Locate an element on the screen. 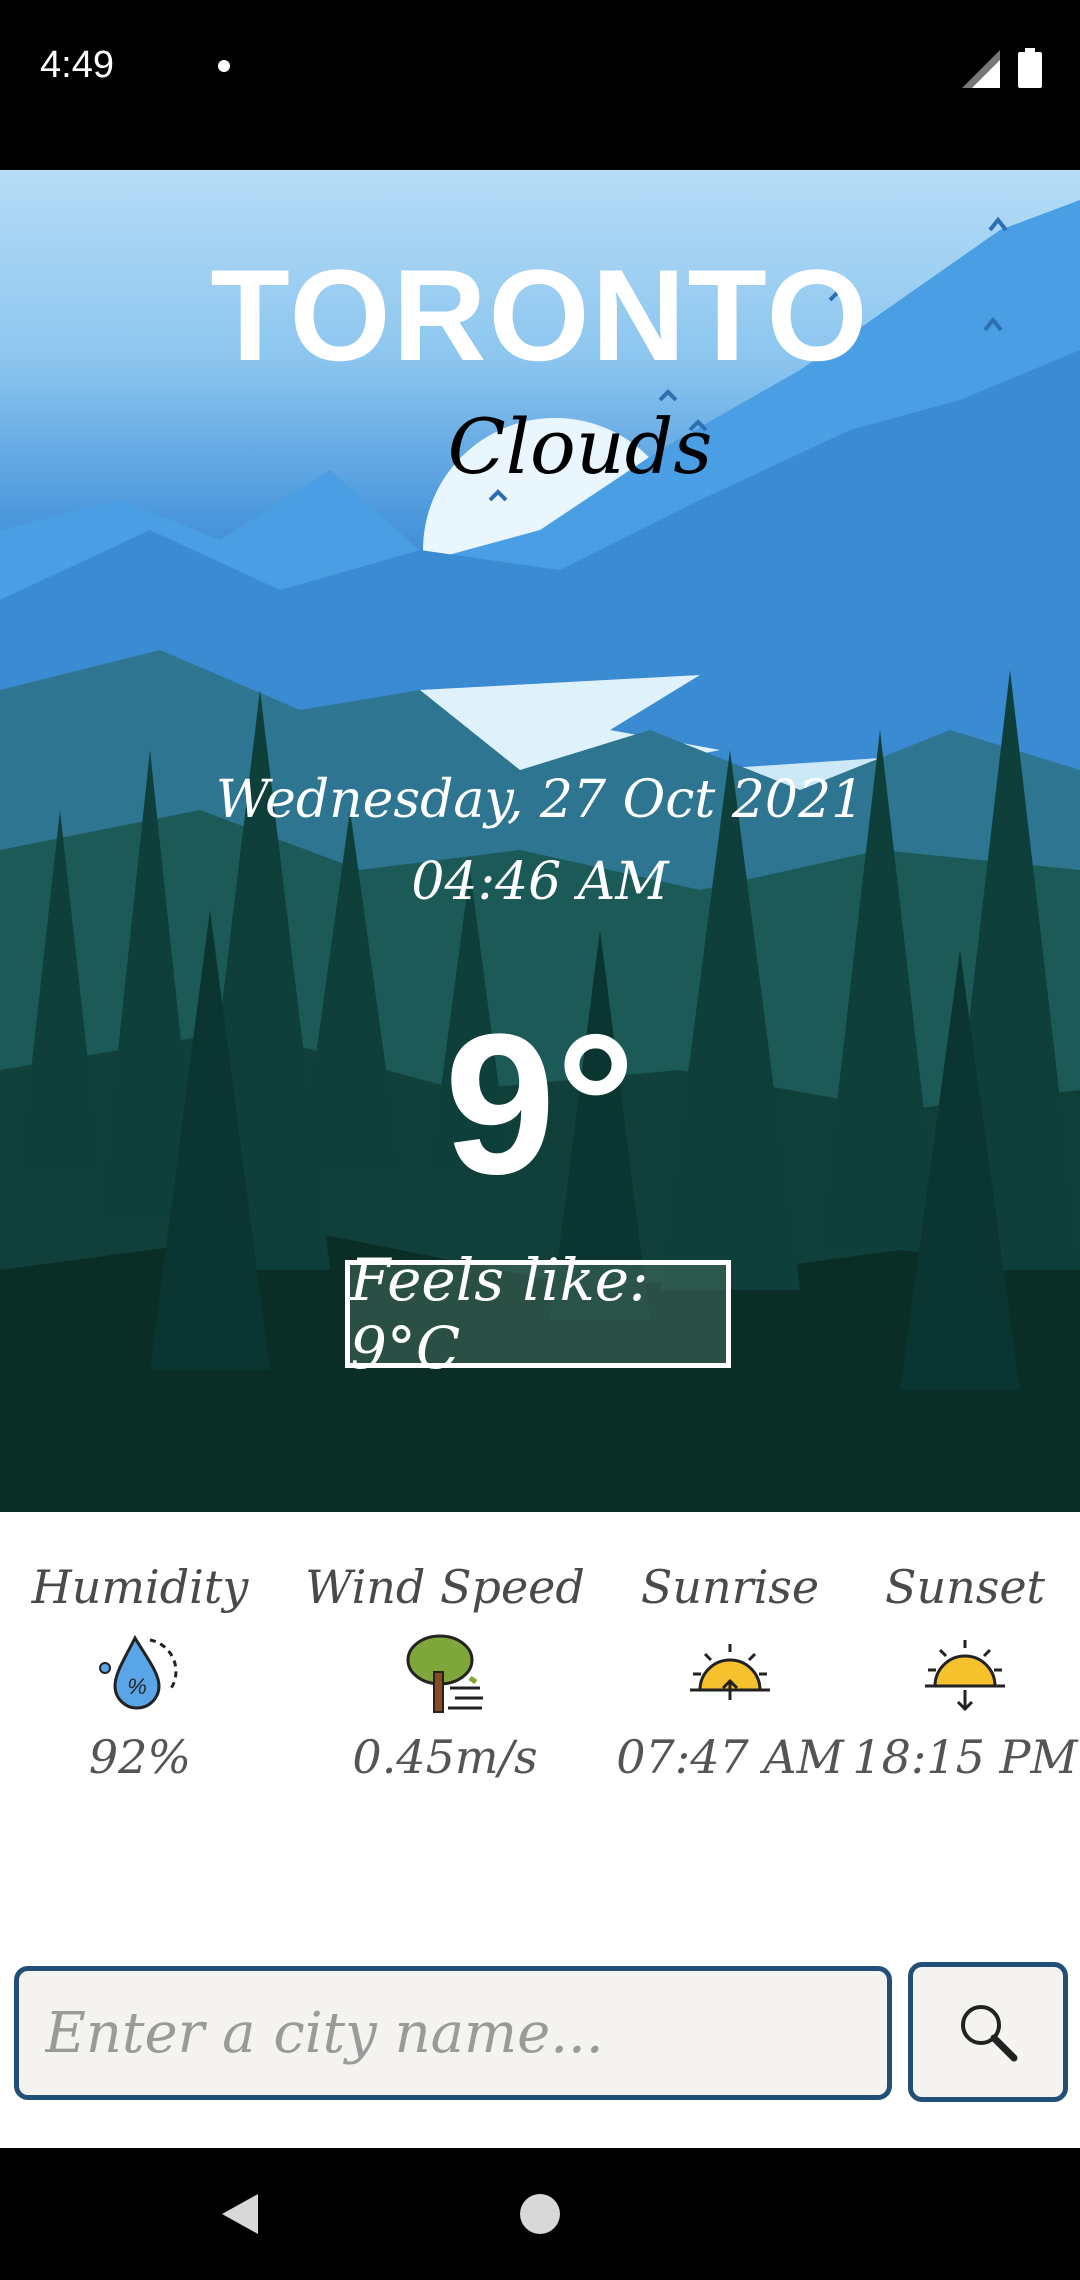  back-icon is located at coordinates (240, 2214).